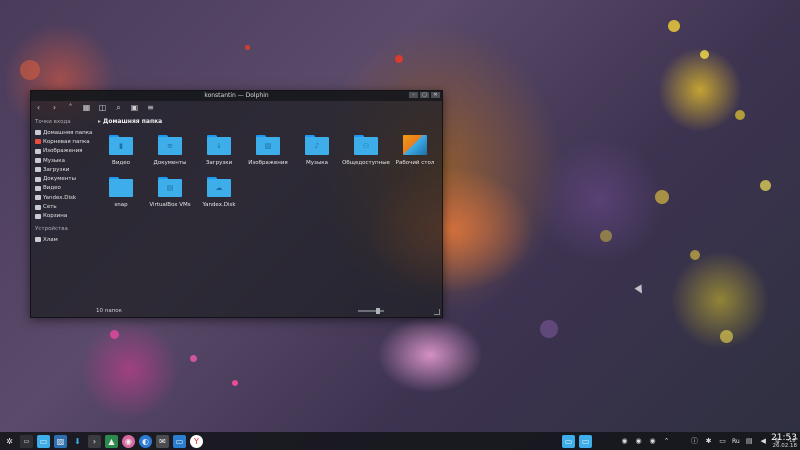  I want to click on image-viewer-icon: ▨, so click(60, 441).